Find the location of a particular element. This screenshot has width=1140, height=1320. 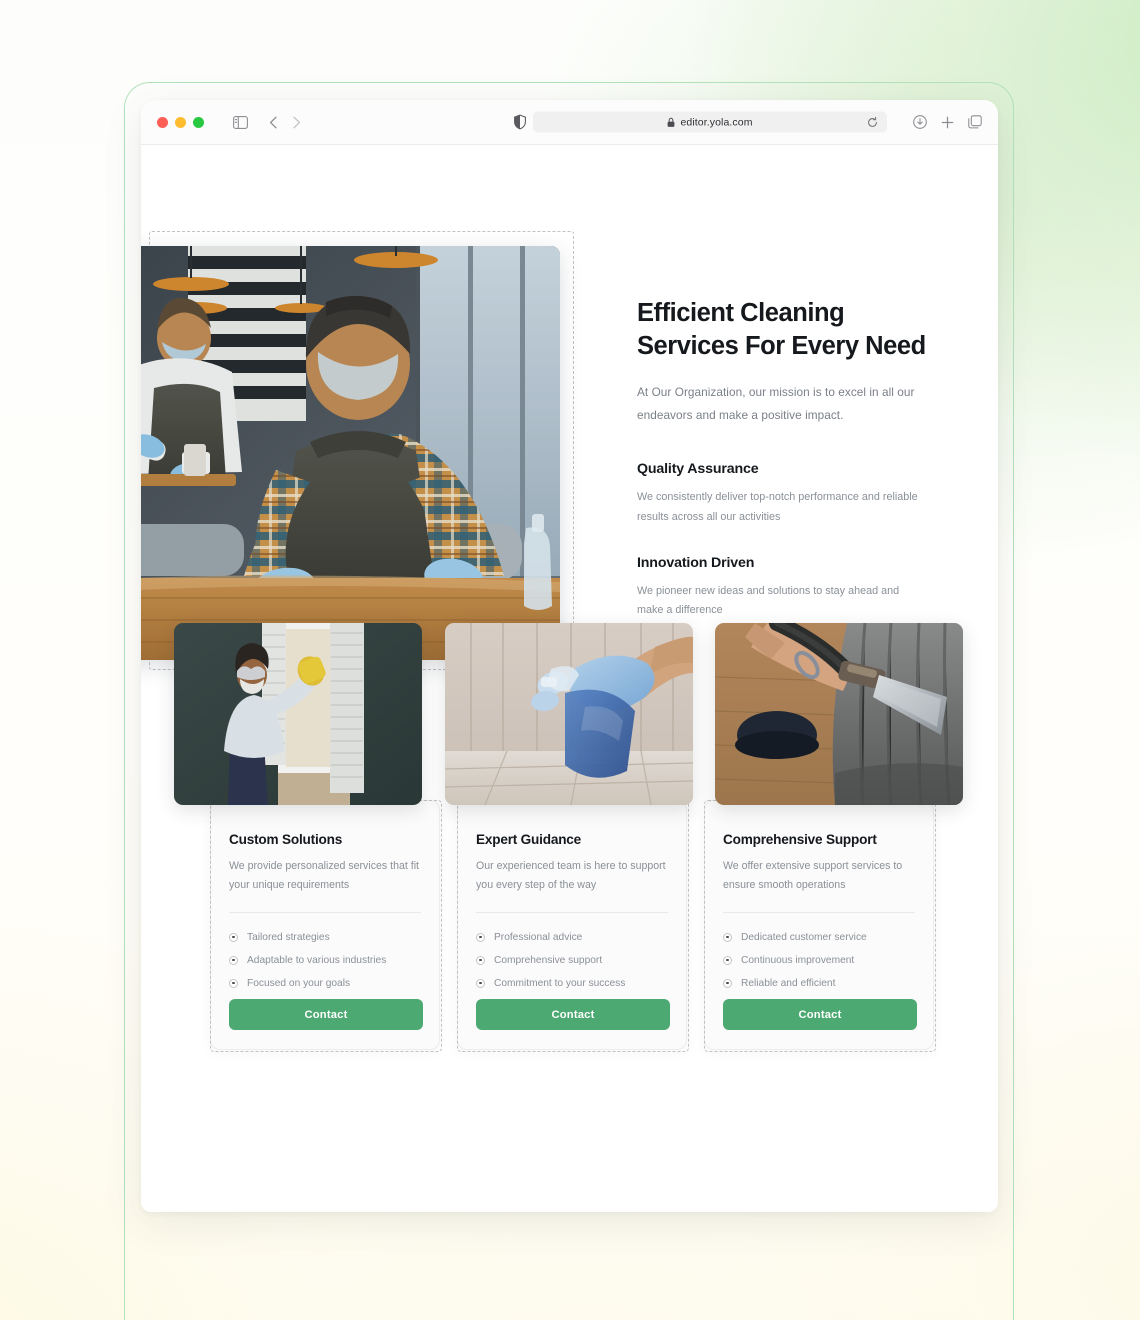

minimize-window-button is located at coordinates (180, 122).